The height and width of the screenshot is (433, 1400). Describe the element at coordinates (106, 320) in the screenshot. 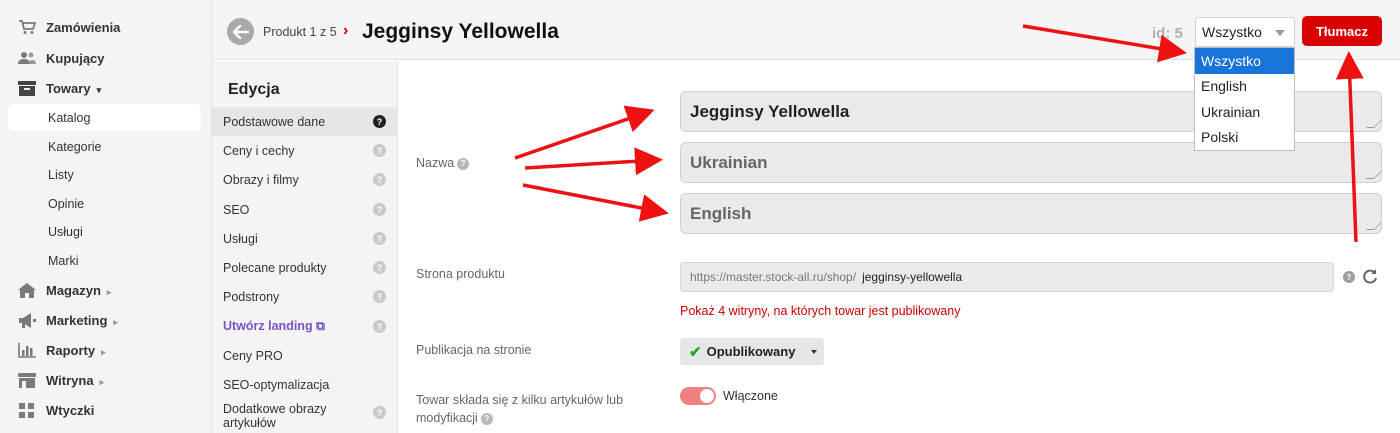

I see `sidebar-item-marketing: Marketing ▸` at that location.